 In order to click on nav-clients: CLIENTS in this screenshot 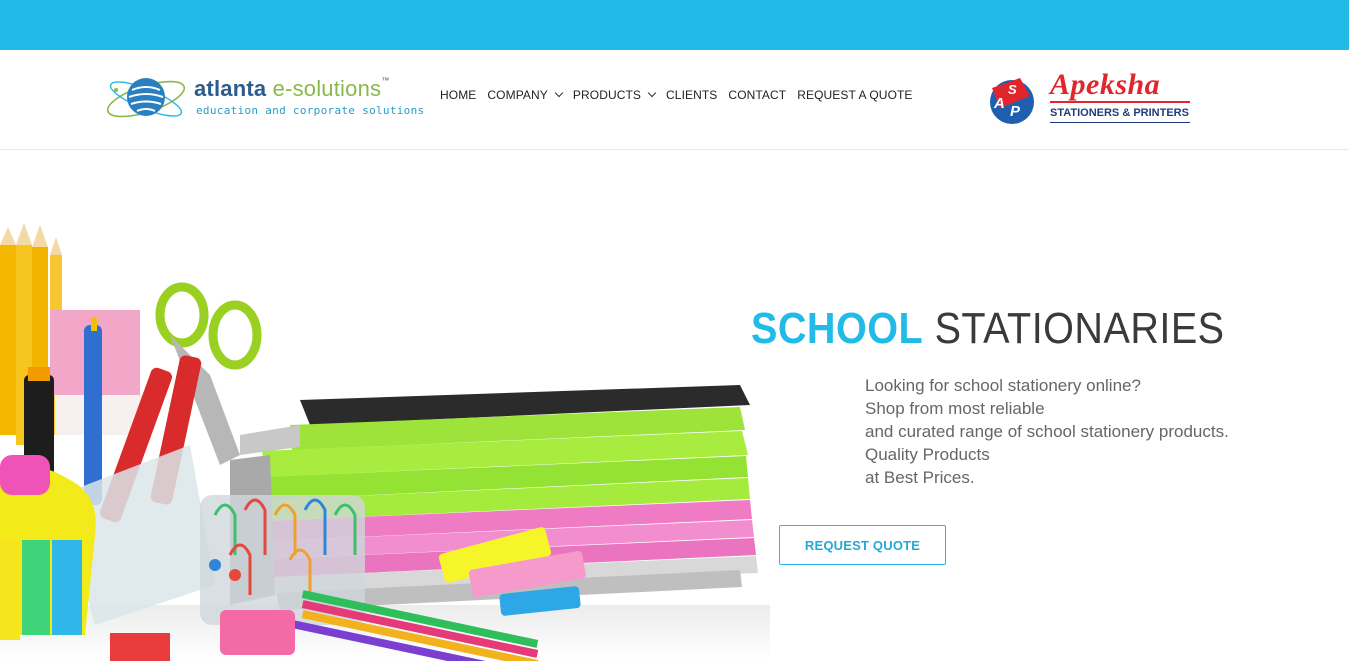, I will do `click(691, 95)`.